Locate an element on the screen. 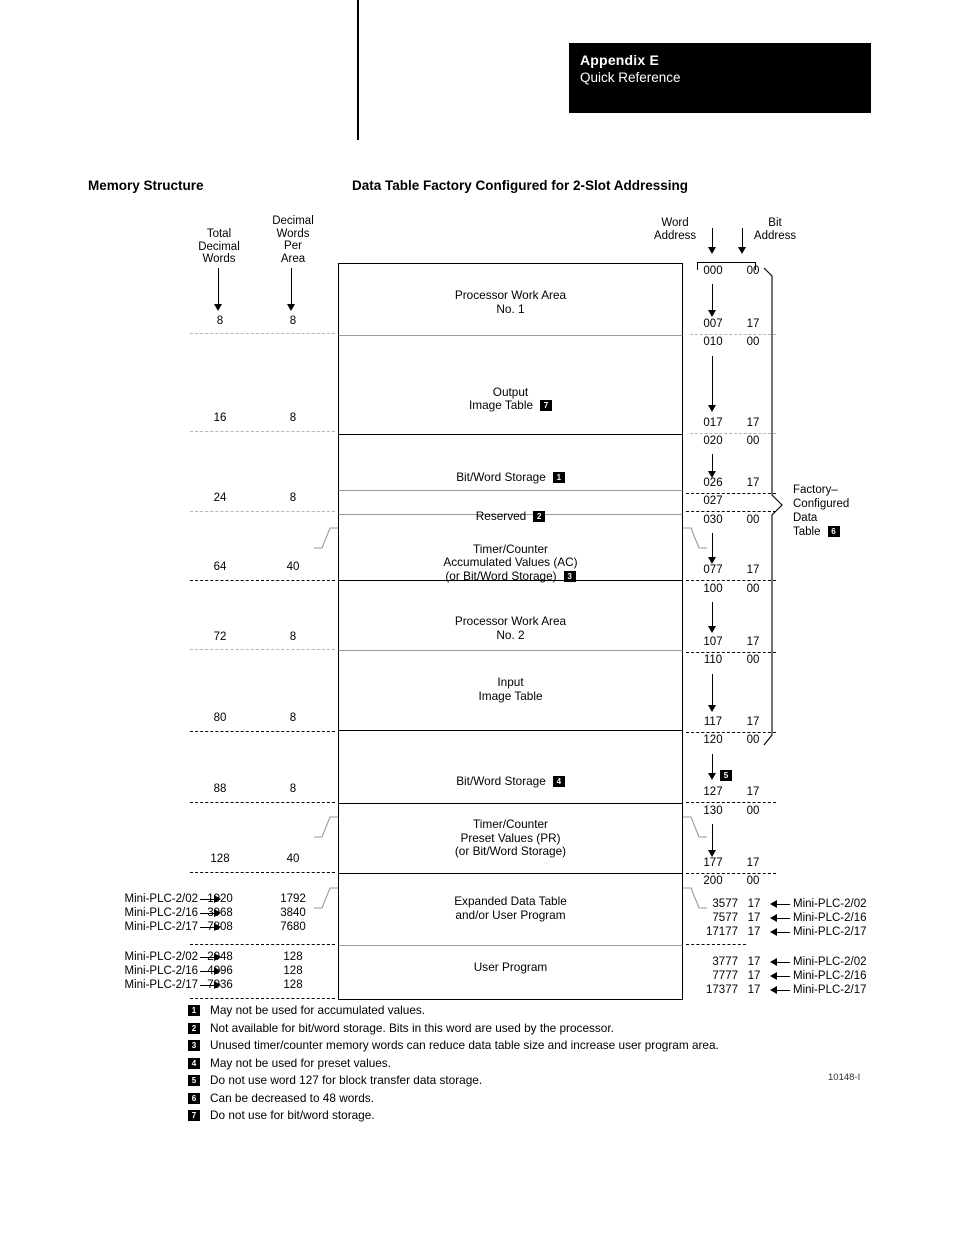 The image size is (954, 1235). bit-address-12: 17 is located at coordinates (753, 722).